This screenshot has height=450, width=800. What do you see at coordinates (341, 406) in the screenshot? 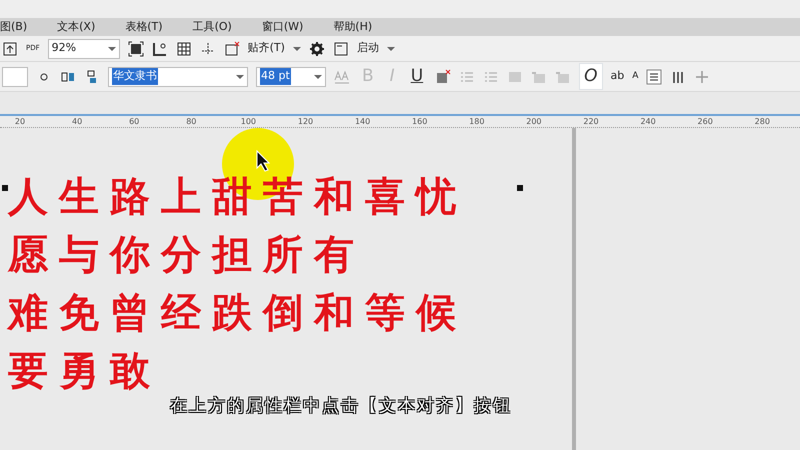
I see `subtitle-caption: 在上方的属性栏中点击【文本对齐】按钮` at bounding box center [341, 406].